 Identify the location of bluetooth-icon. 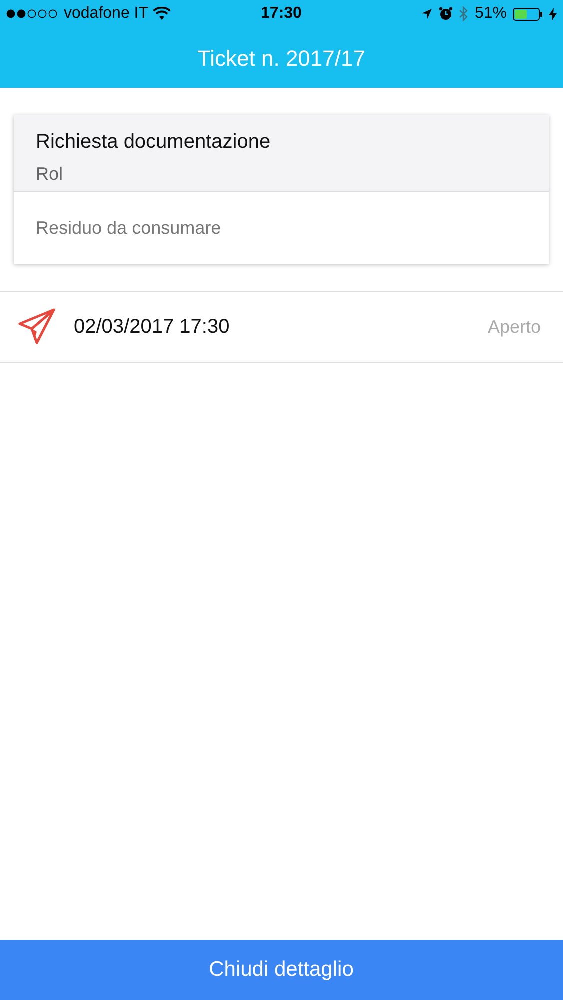
(463, 14).